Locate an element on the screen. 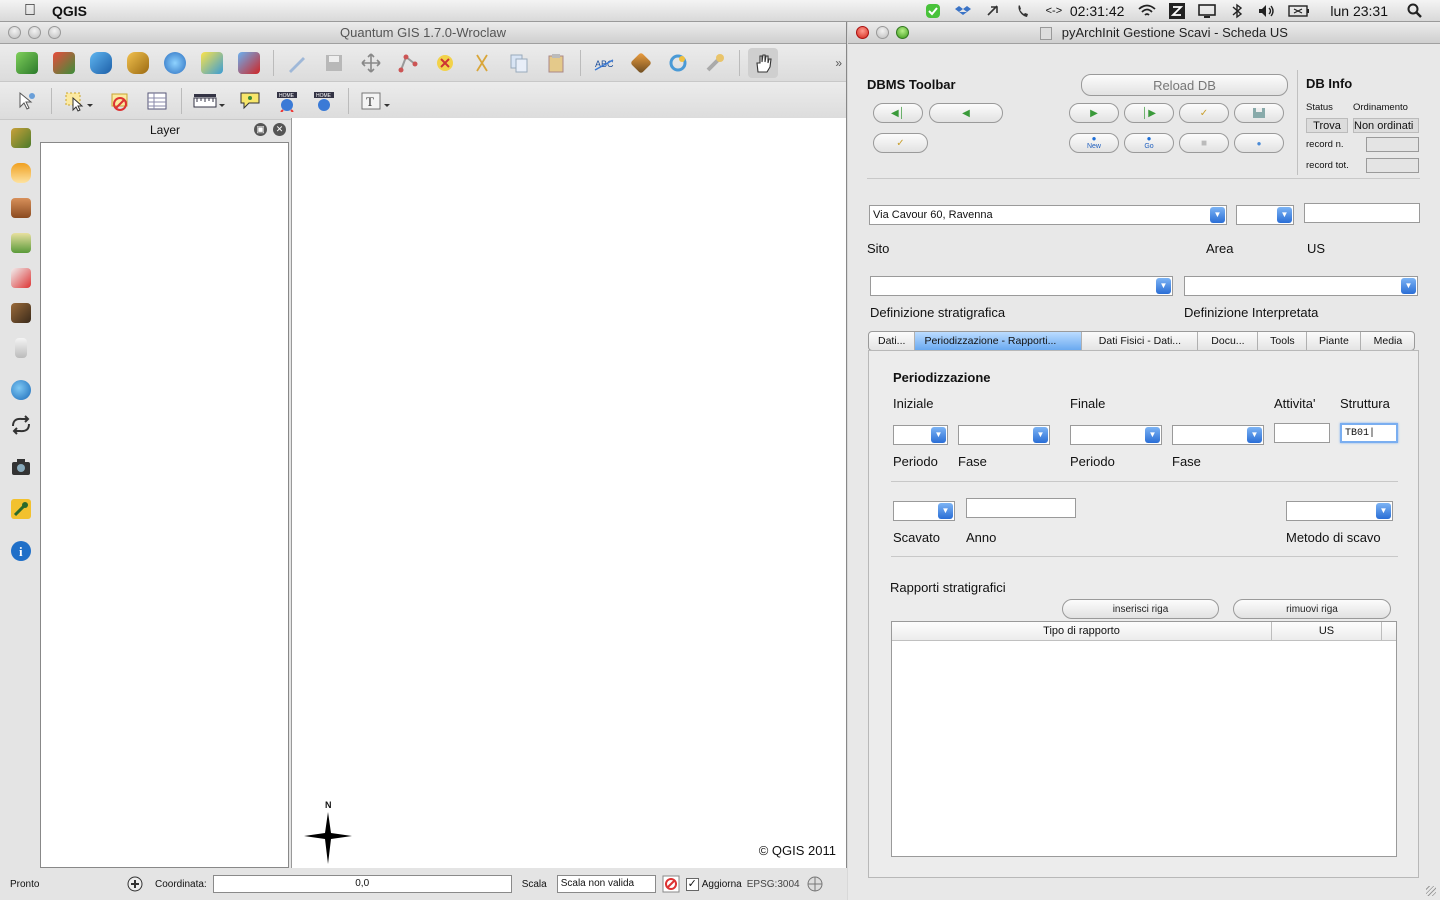  deselect-icon is located at coordinates (120, 101).